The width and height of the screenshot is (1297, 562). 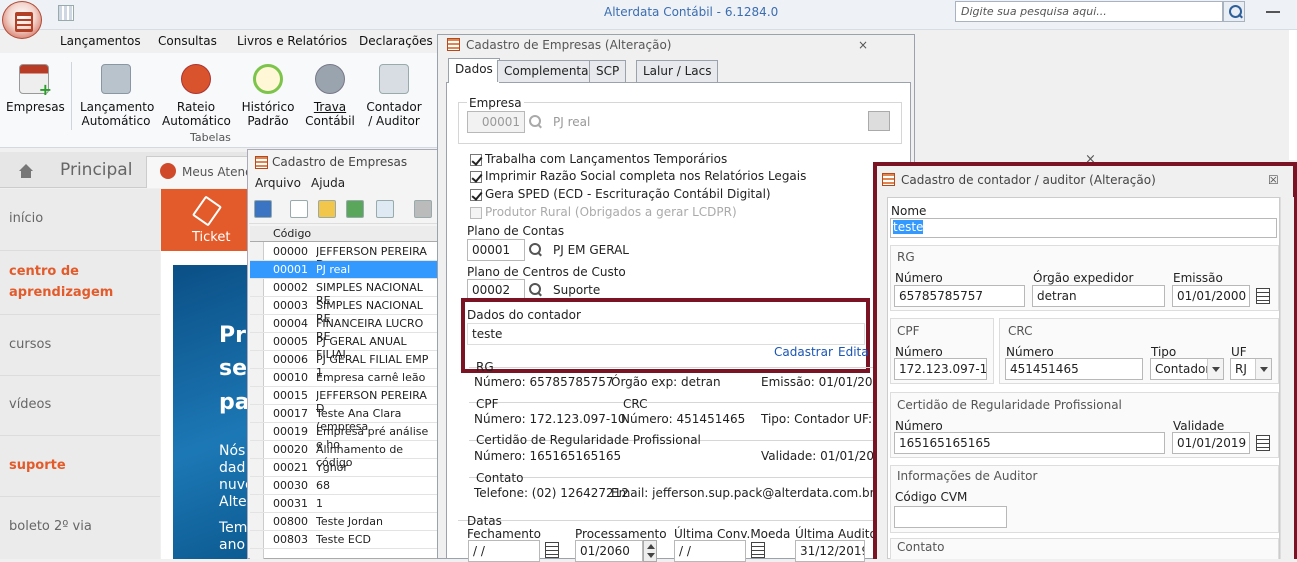 What do you see at coordinates (950, 517) in the screenshot?
I see `cvm-field` at bounding box center [950, 517].